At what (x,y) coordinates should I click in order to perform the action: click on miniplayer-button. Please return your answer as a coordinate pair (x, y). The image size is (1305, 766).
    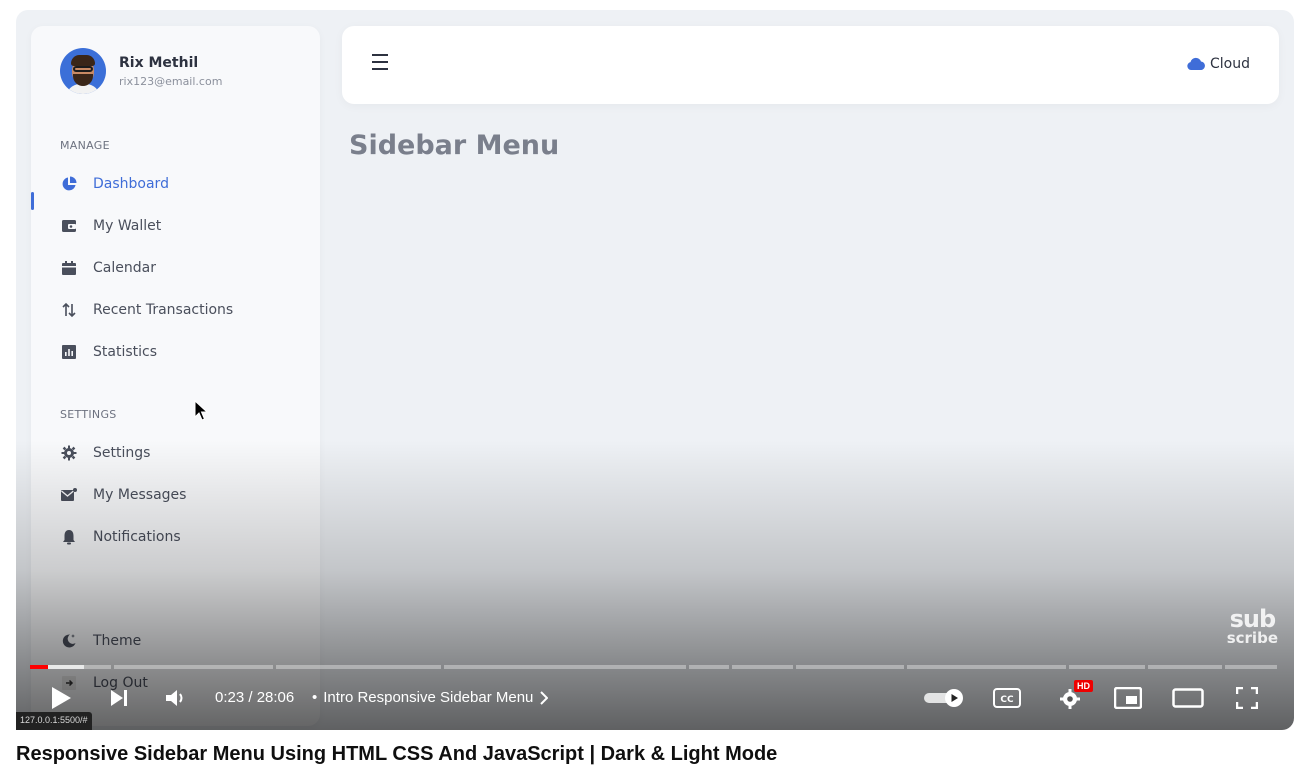
    Looking at the image, I should click on (1128, 698).